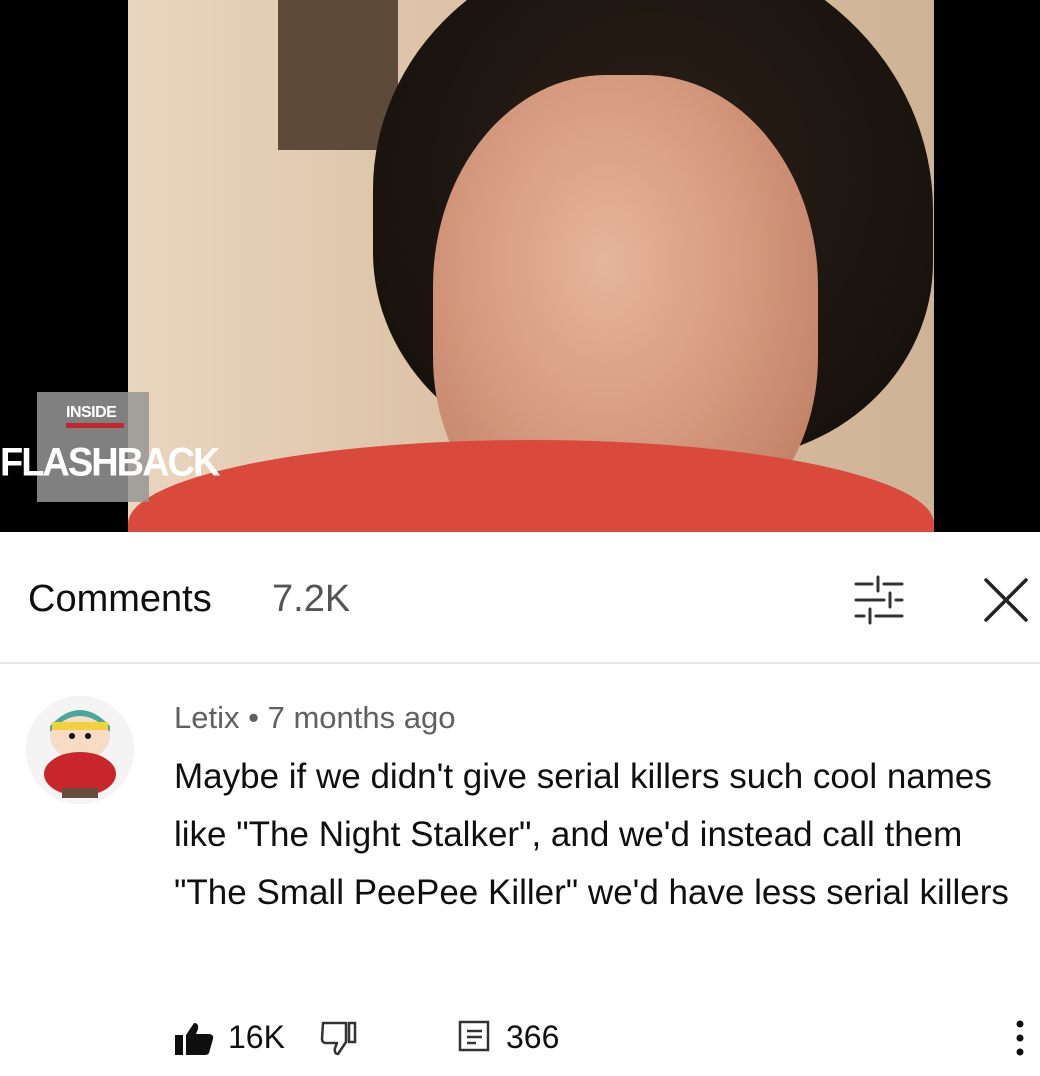 The image size is (1040, 1076). I want to click on watermark-bar, so click(95, 425).